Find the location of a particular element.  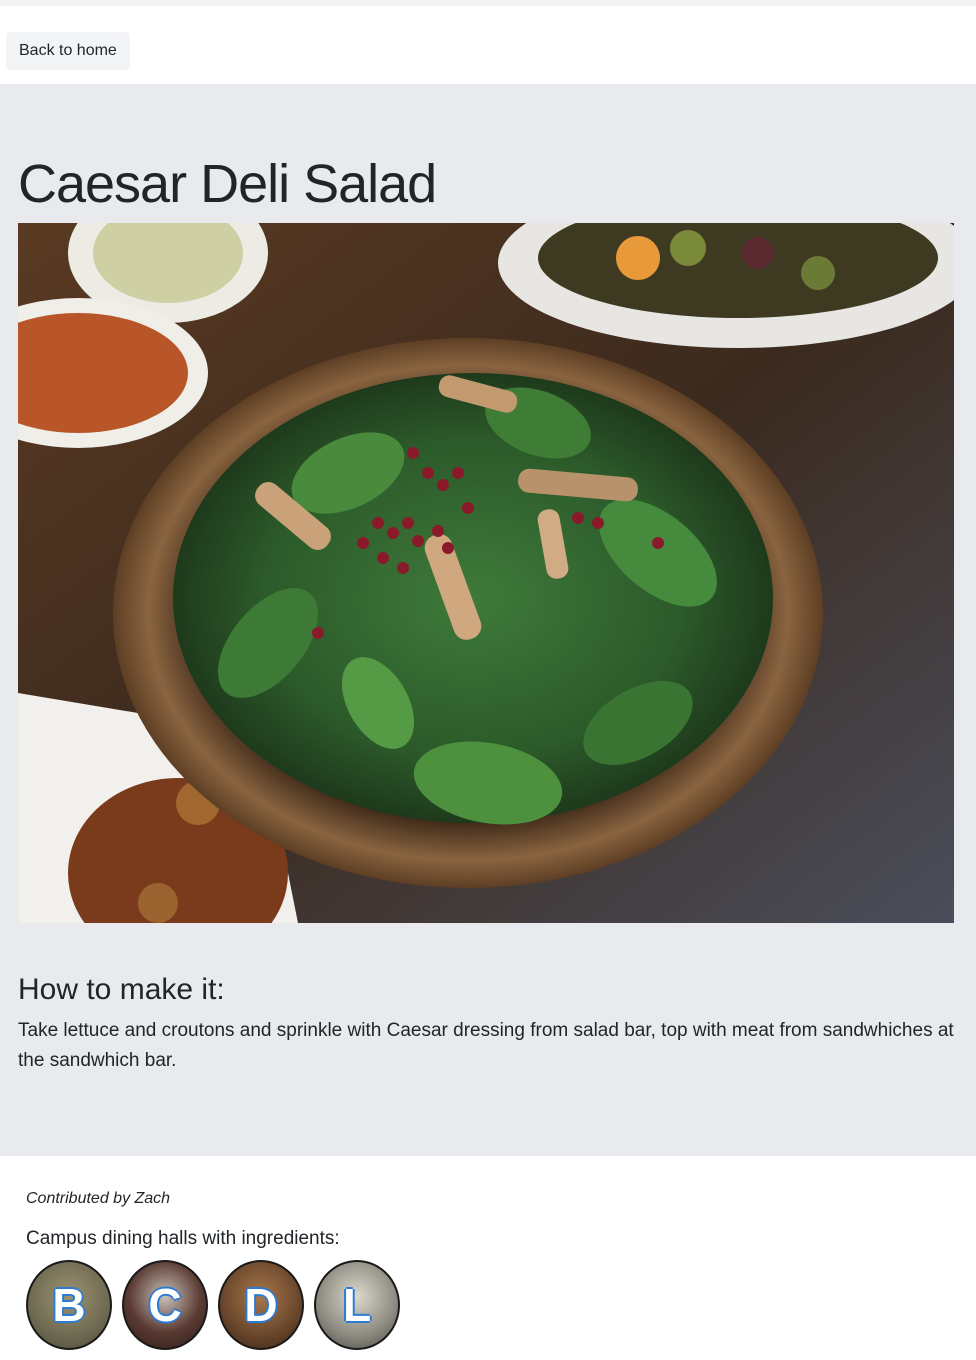

back-to-home-button: Back to home is located at coordinates (68, 51).